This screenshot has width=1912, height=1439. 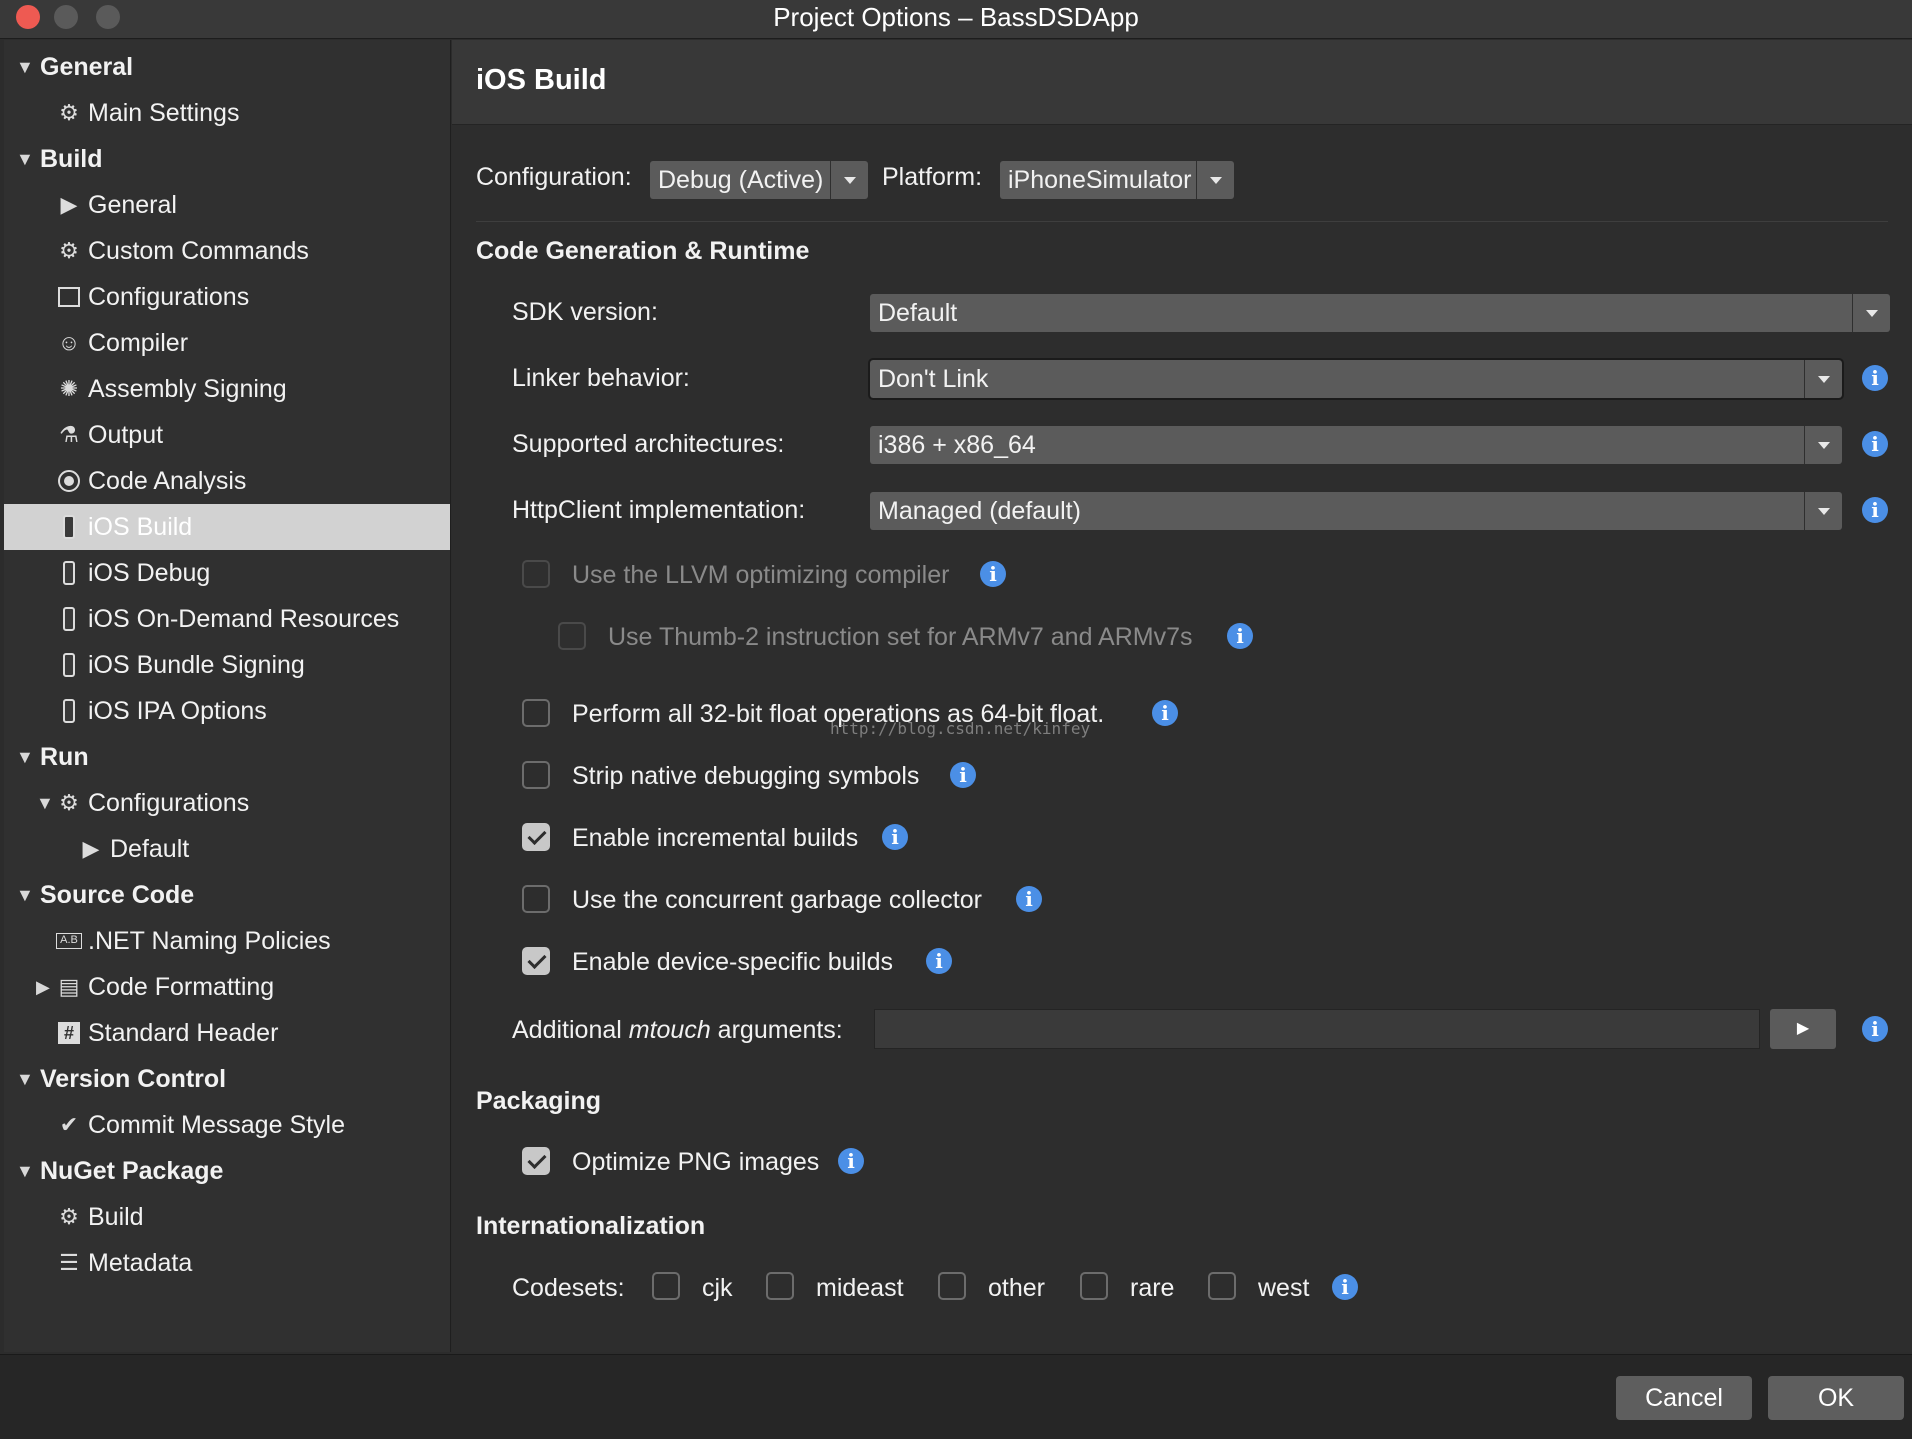 I want to click on configuration-dropdown: Debug (Active), so click(x=759, y=180).